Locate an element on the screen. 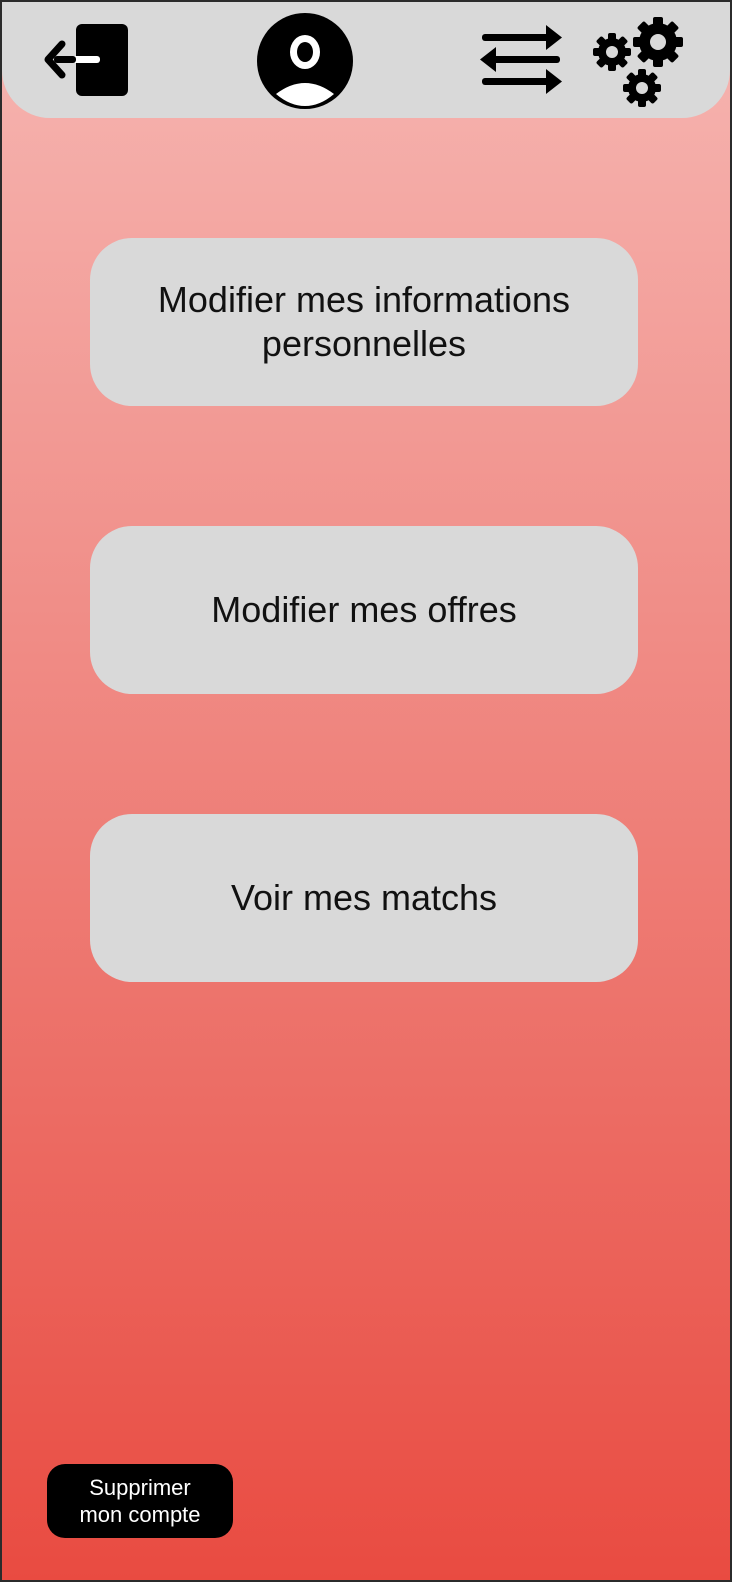 Image resolution: width=732 pixels, height=1582 pixels. profile-avatar is located at coordinates (305, 61).